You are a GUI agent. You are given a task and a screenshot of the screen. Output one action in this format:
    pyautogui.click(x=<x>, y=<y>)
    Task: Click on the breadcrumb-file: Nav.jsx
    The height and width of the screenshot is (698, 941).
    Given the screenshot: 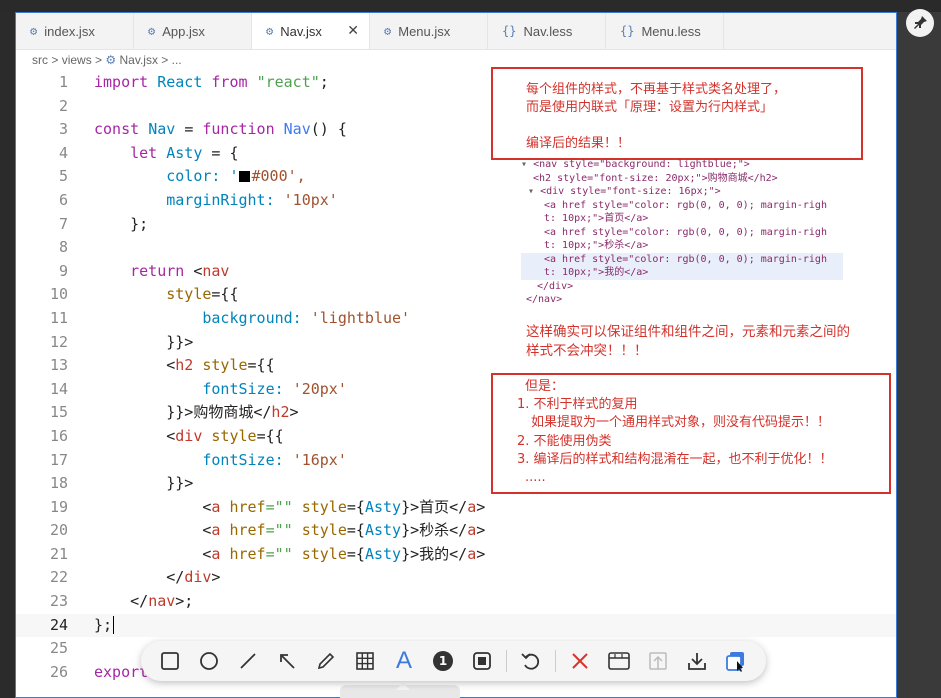 What is the action you would take?
    pyautogui.click(x=139, y=60)
    